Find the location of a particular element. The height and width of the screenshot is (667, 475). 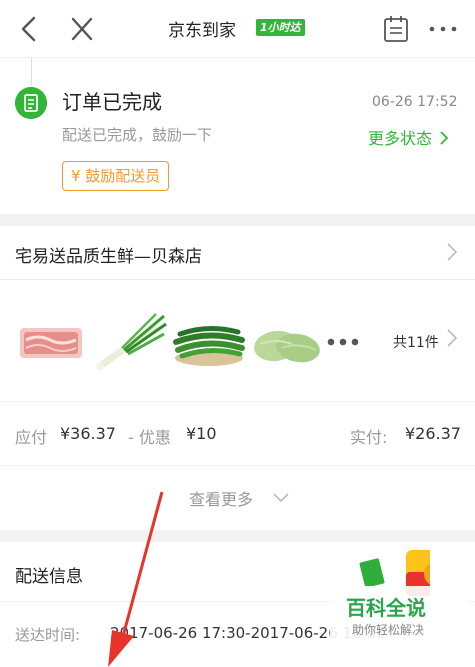

calendar-icon is located at coordinates (396, 29).